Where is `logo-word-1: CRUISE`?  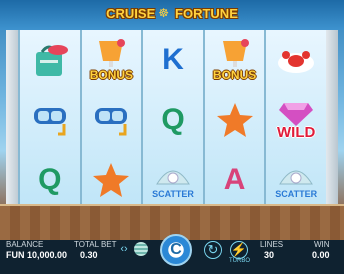
logo-word-1: CRUISE is located at coordinates (131, 13).